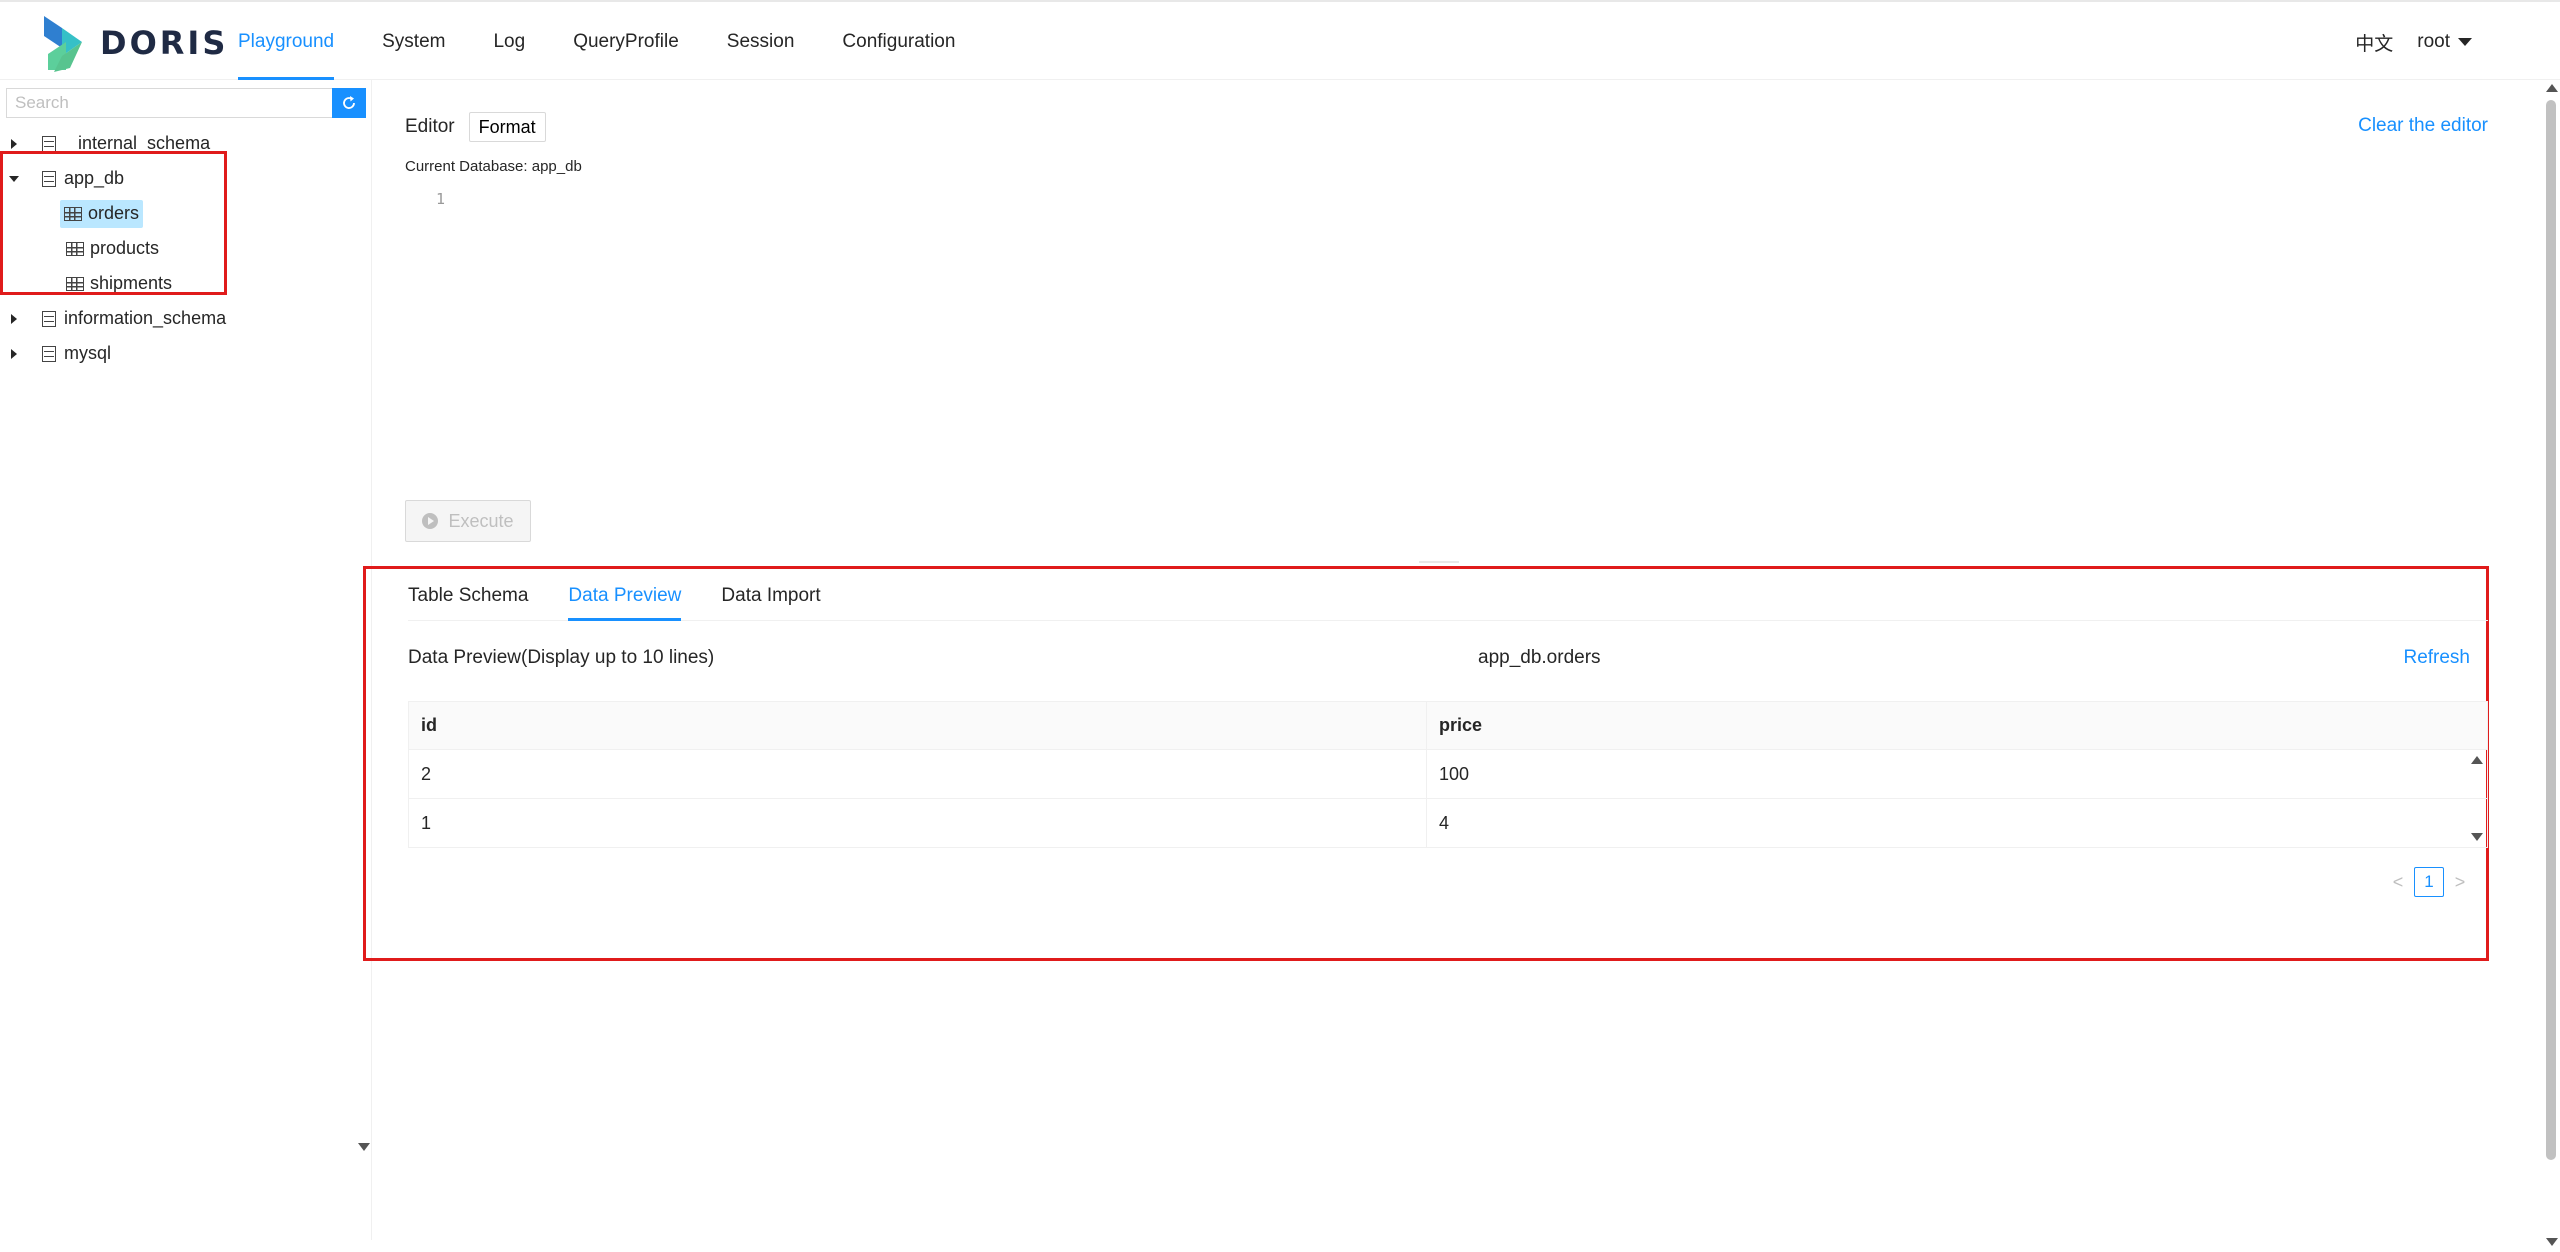 Image resolution: width=2560 pixels, height=1252 pixels. I want to click on caret-down-icon, so click(2465, 42).